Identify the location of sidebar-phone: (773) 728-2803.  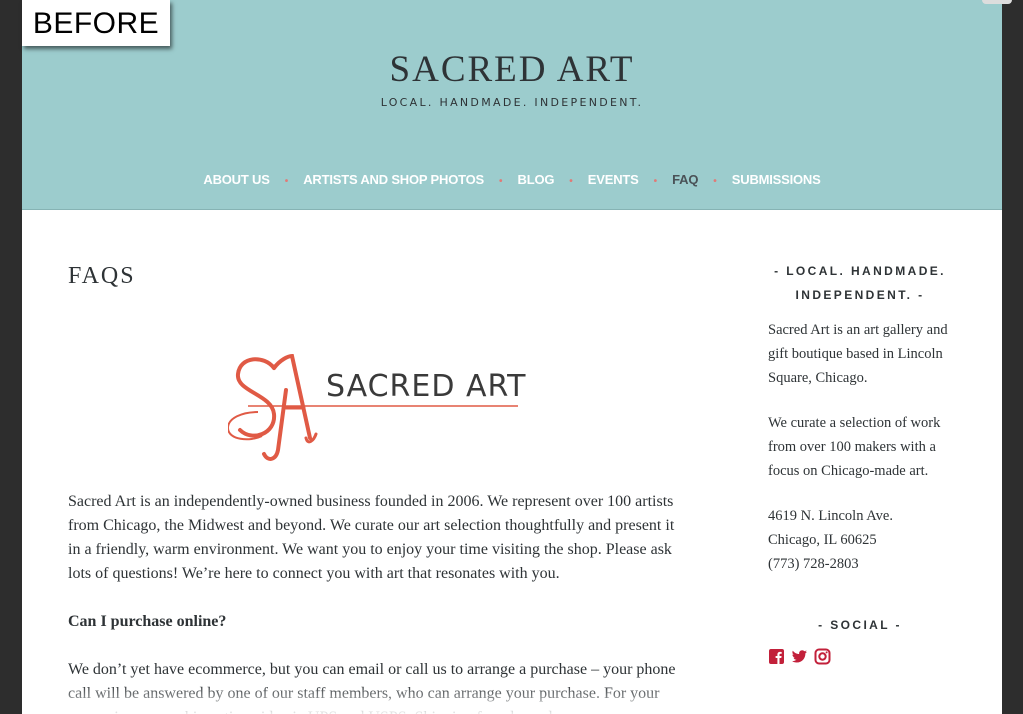
(863, 564).